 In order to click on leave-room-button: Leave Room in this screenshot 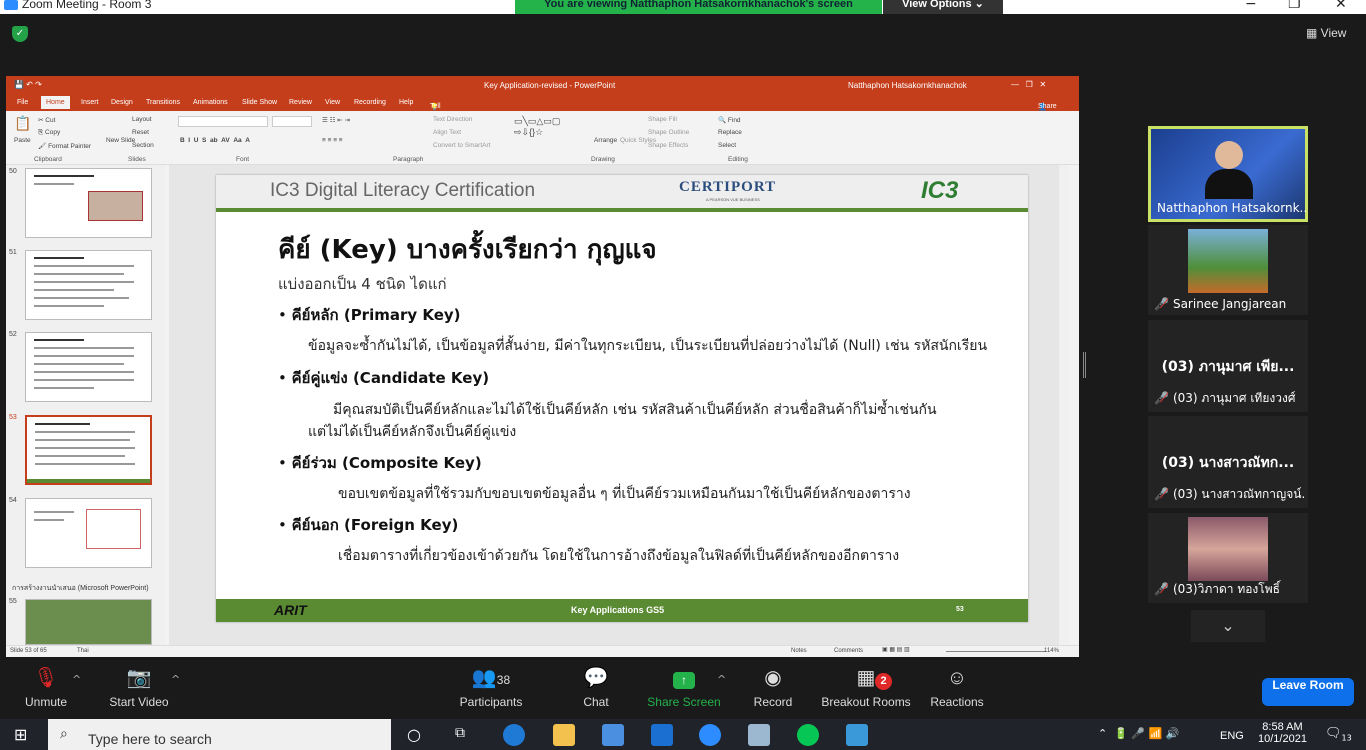, I will do `click(1308, 692)`.